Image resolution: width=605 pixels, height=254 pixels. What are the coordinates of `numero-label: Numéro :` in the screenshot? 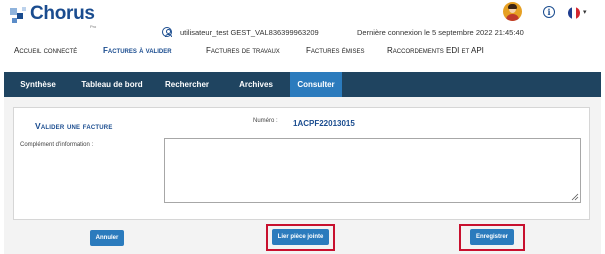 It's located at (265, 121).